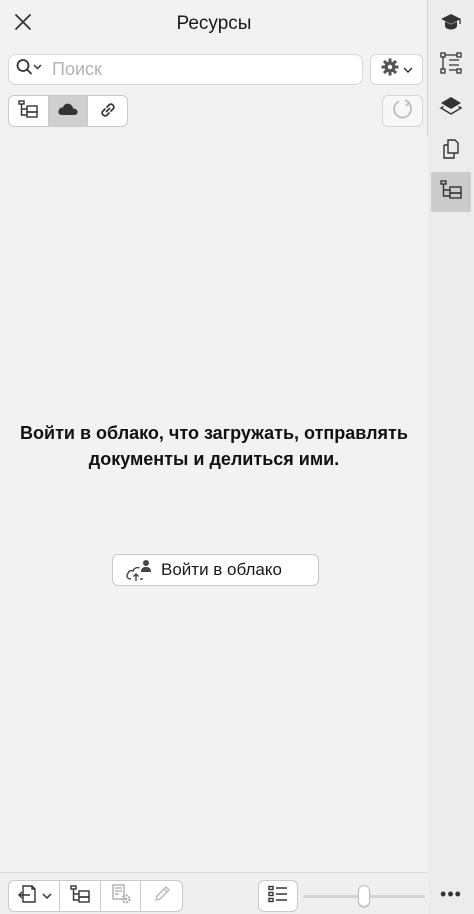 The image size is (474, 914). Describe the element at coordinates (451, 457) in the screenshot. I see `right-rail: •••` at that location.